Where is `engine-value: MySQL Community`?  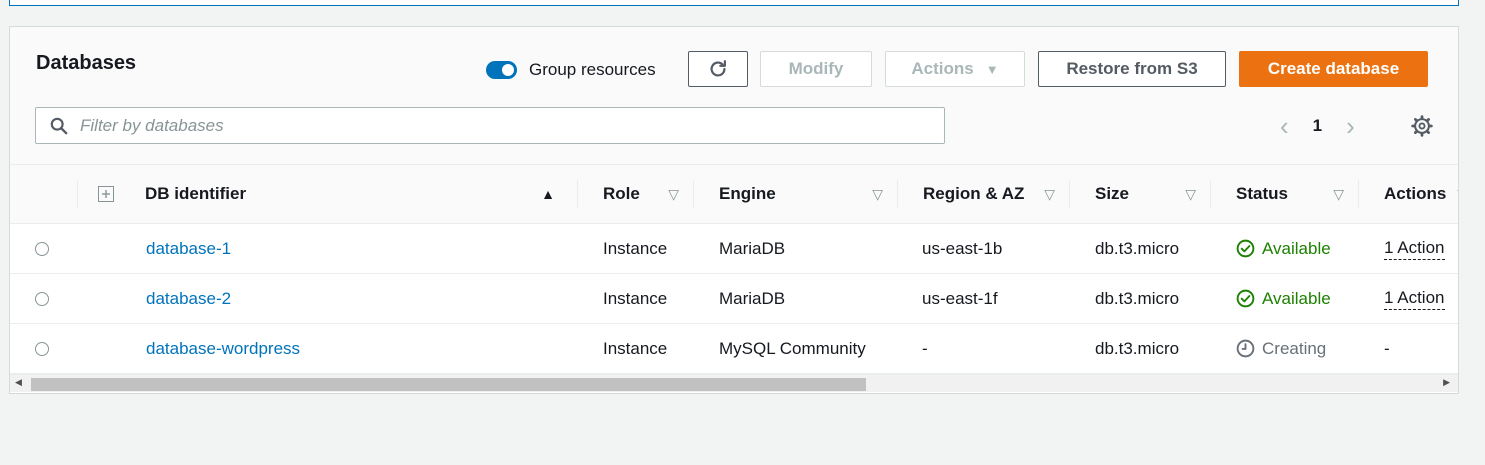 engine-value: MySQL Community is located at coordinates (792, 348).